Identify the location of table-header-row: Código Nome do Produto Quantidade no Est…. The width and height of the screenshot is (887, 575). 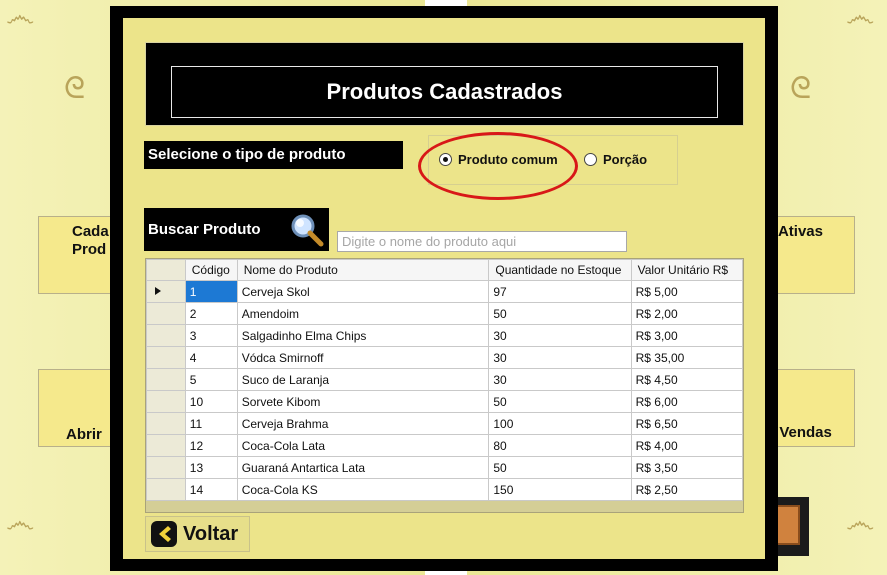
(445, 270).